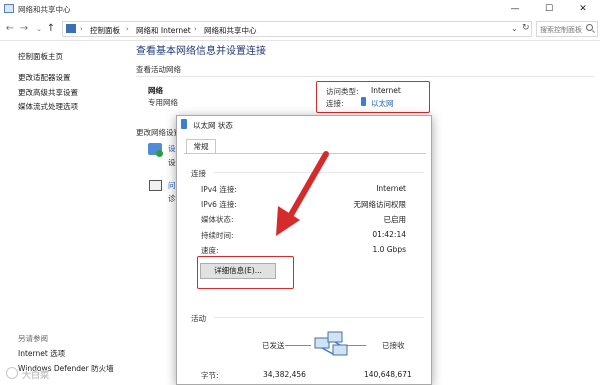 Image resolution: width=600 pixels, height=385 pixels. What do you see at coordinates (198, 318) in the screenshot?
I see `activity-section-heading: 活动` at bounding box center [198, 318].